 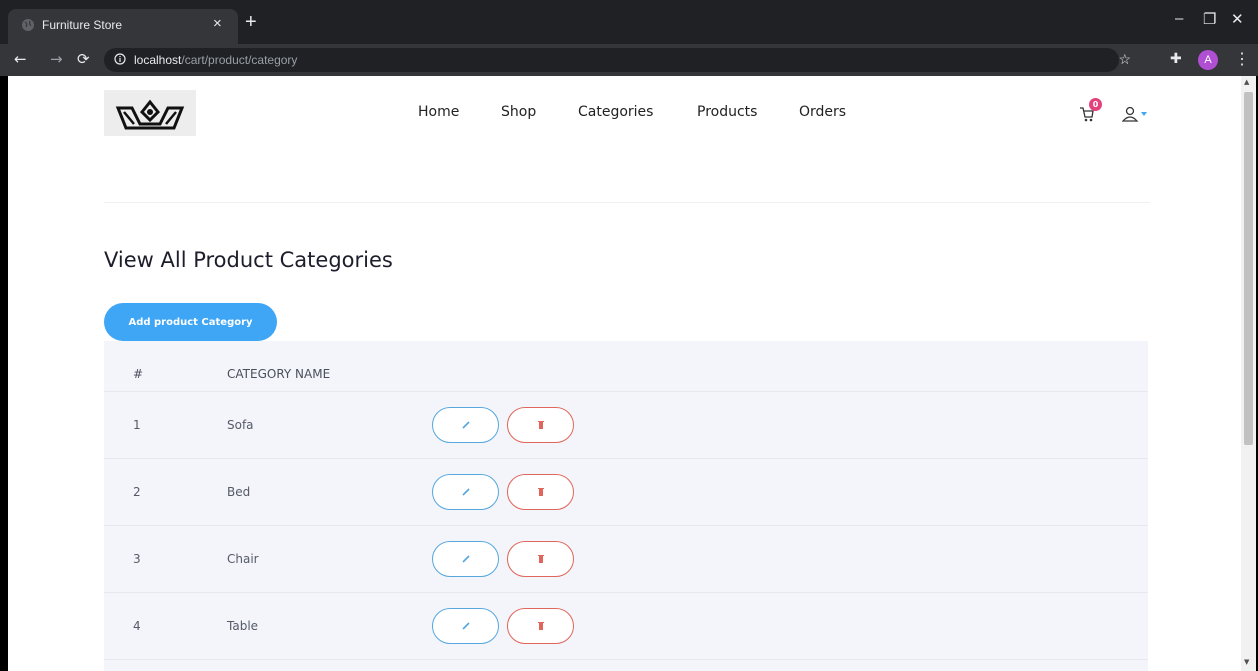 What do you see at coordinates (1248, 268) in the screenshot?
I see `scrollbar-thumb` at bounding box center [1248, 268].